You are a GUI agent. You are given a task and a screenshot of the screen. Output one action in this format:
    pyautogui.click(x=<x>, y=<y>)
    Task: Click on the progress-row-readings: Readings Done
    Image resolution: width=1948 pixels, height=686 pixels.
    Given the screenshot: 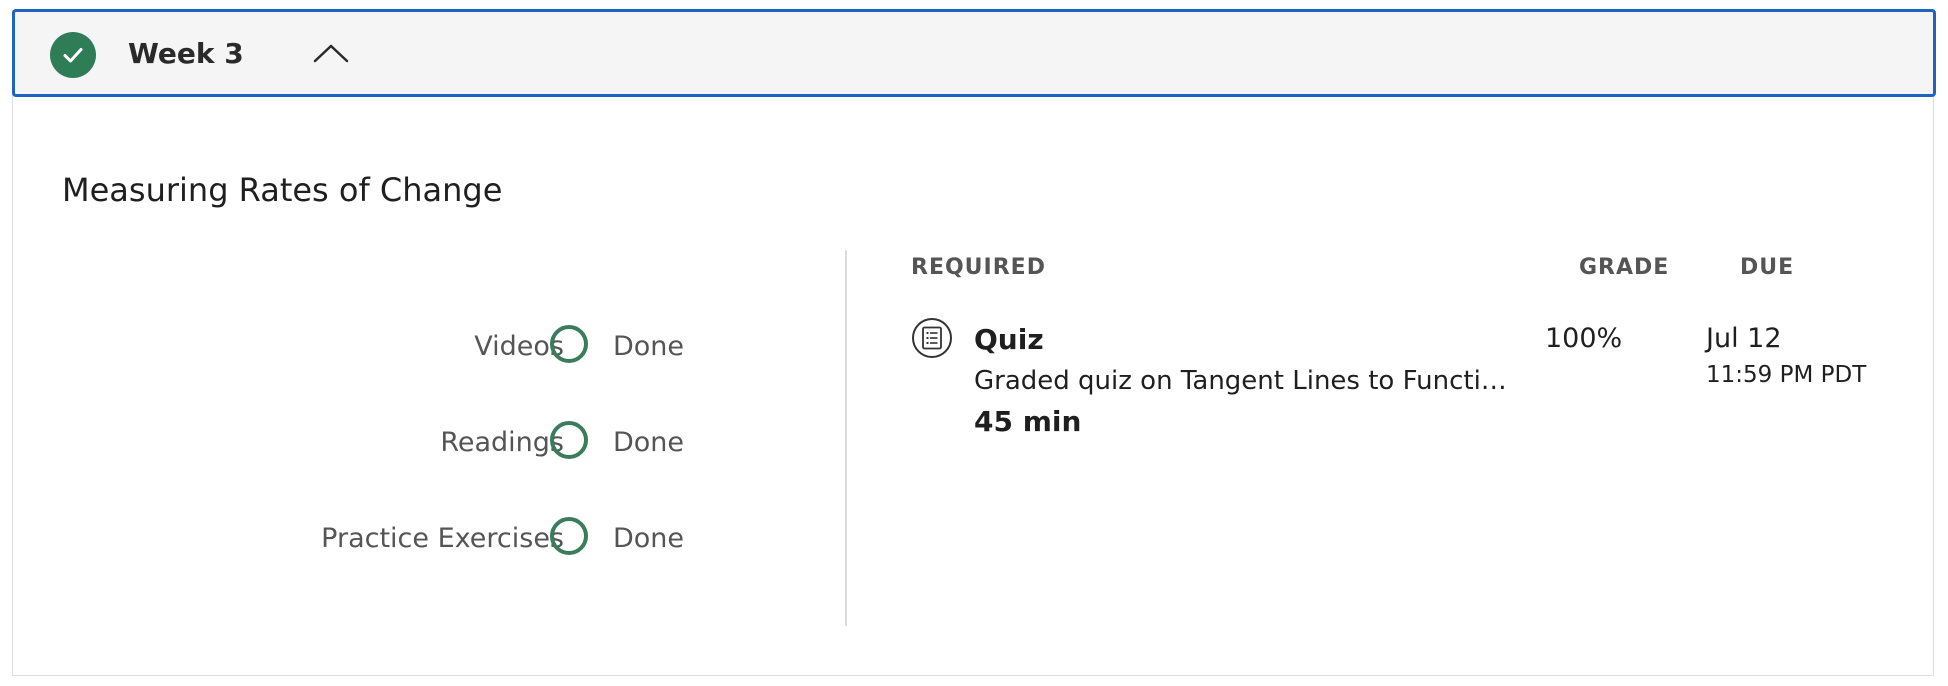 What is the action you would take?
    pyautogui.click(x=390, y=443)
    